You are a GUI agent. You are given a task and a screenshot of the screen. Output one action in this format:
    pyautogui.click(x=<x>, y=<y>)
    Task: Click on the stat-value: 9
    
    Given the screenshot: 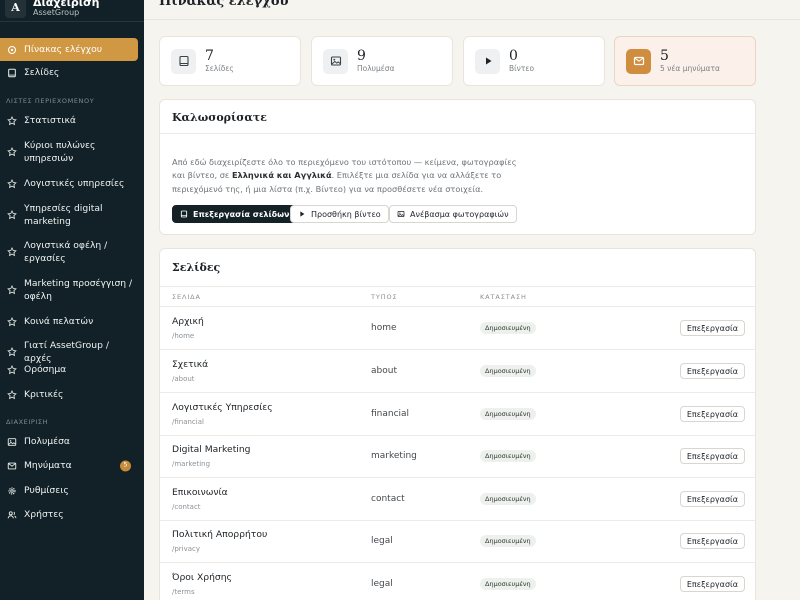 What is the action you would take?
    pyautogui.click(x=361, y=55)
    